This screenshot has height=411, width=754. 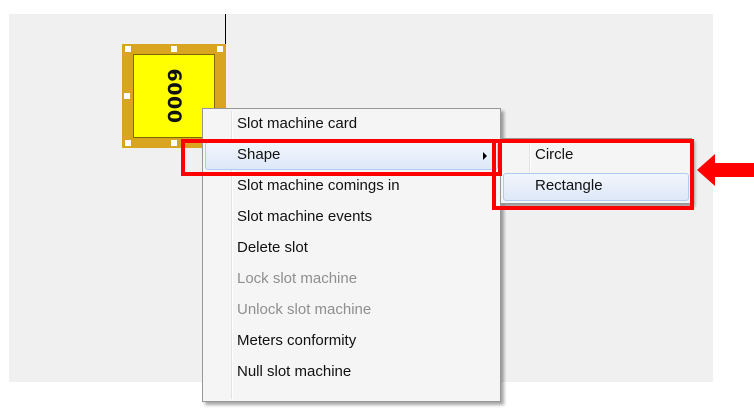 I want to click on menu-item-label: Meters conformity, so click(x=297, y=340).